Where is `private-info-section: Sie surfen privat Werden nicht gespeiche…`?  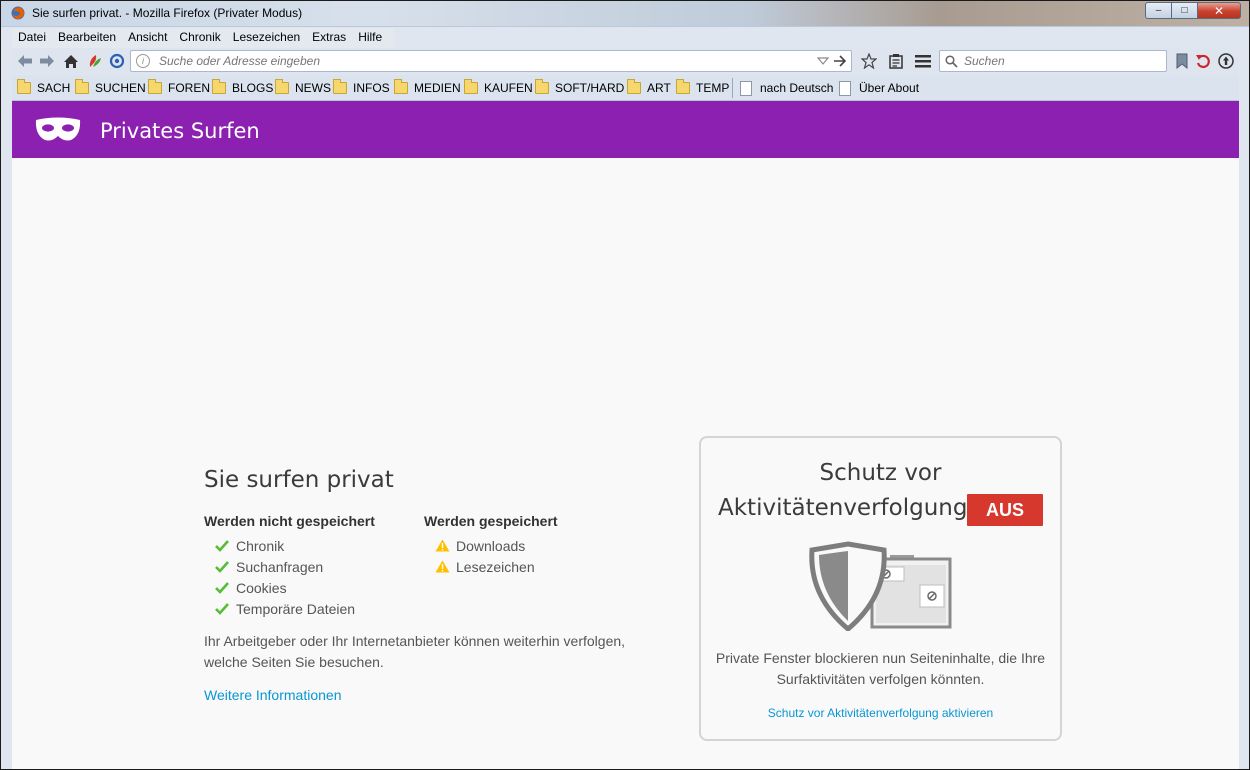
private-info-section: Sie surfen privat Werden nicht gespeiche… is located at coordinates (424, 585).